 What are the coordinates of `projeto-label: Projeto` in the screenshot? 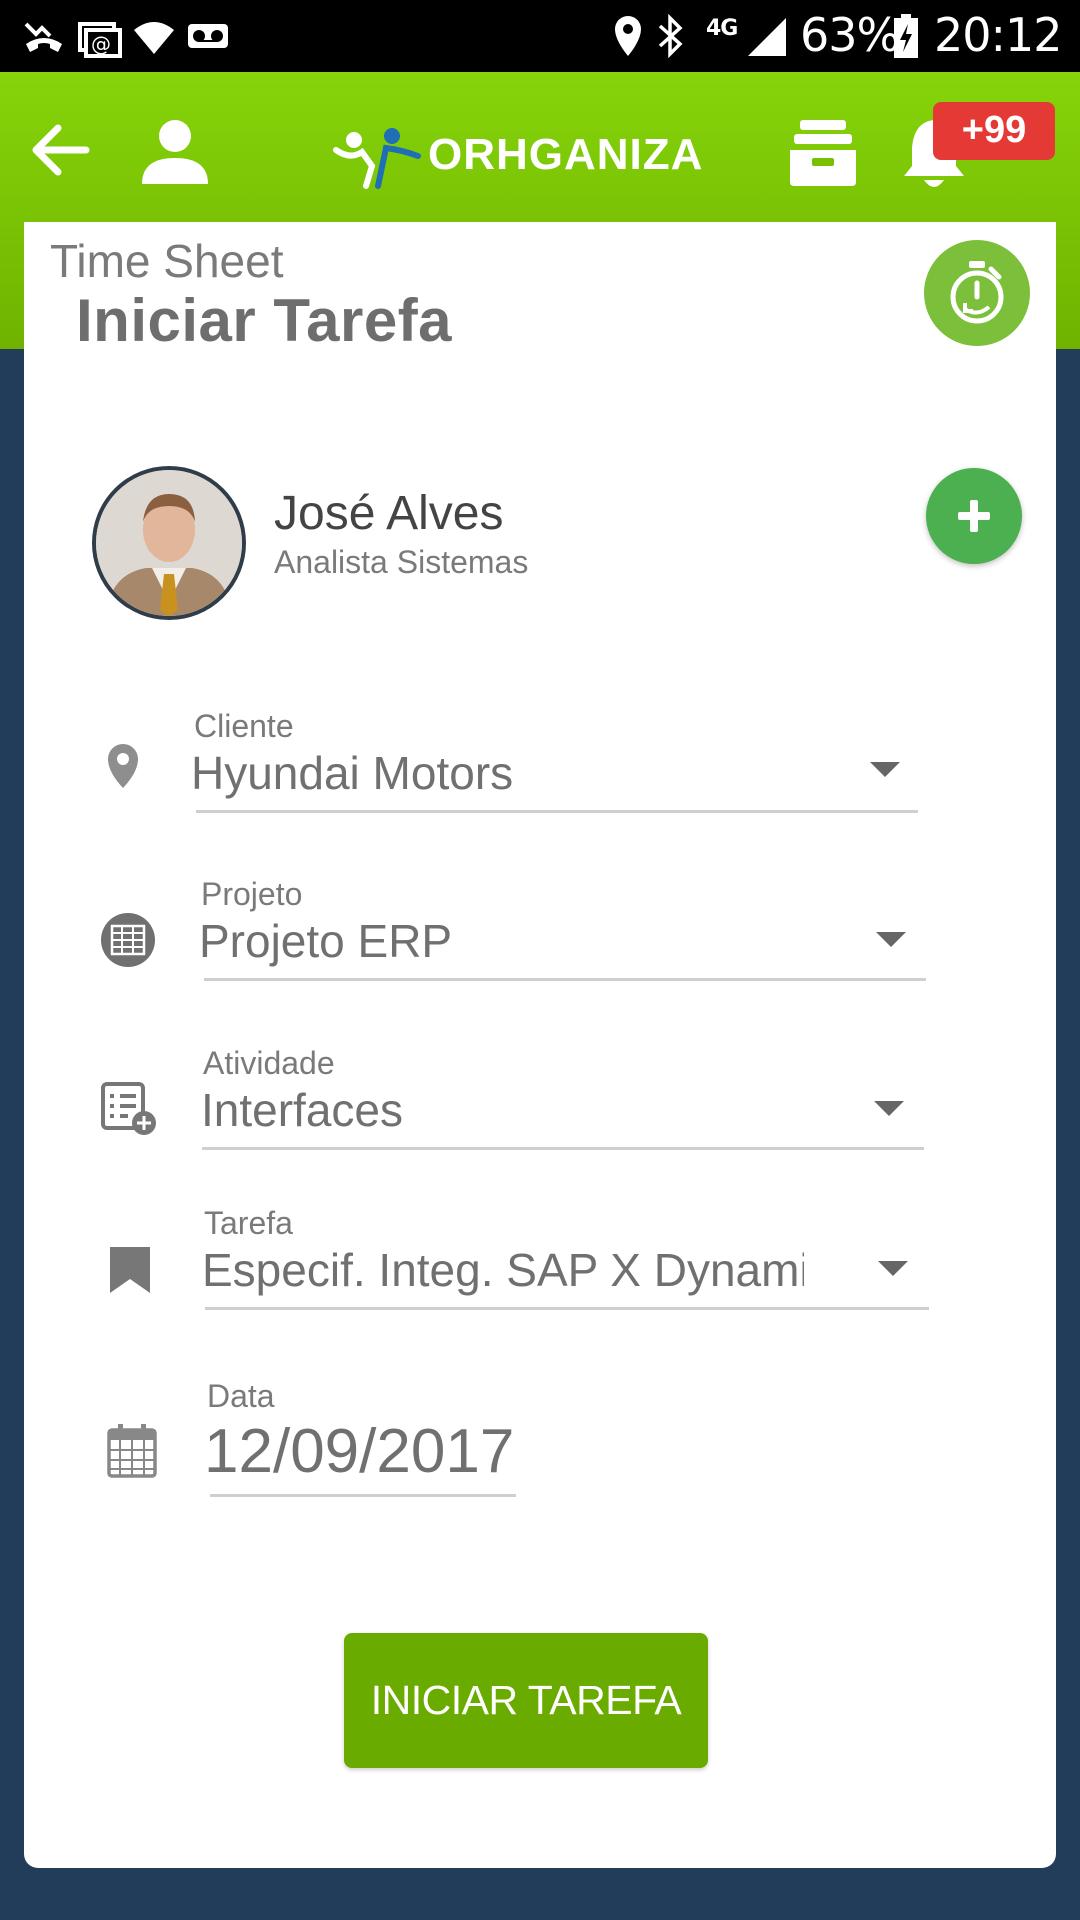 It's located at (252, 894).